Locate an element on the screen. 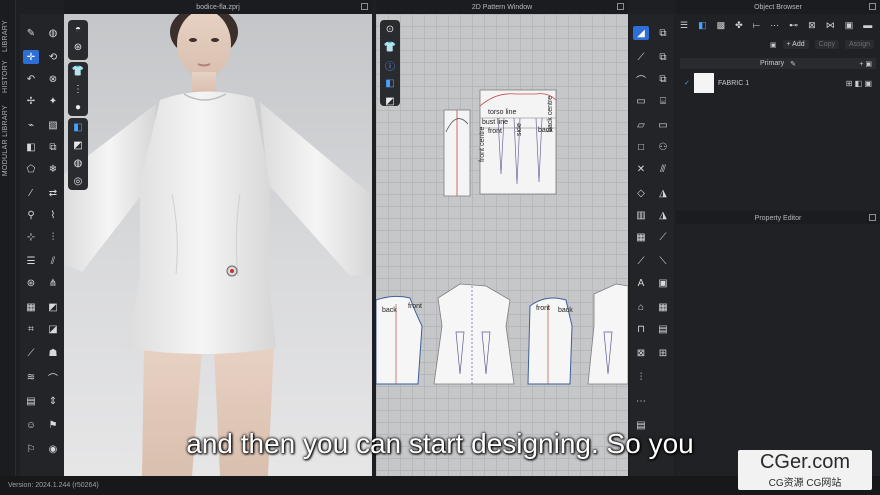 The width and height of the screenshot is (880, 495). pin-tool-icon: ✢ is located at coordinates (31, 101).